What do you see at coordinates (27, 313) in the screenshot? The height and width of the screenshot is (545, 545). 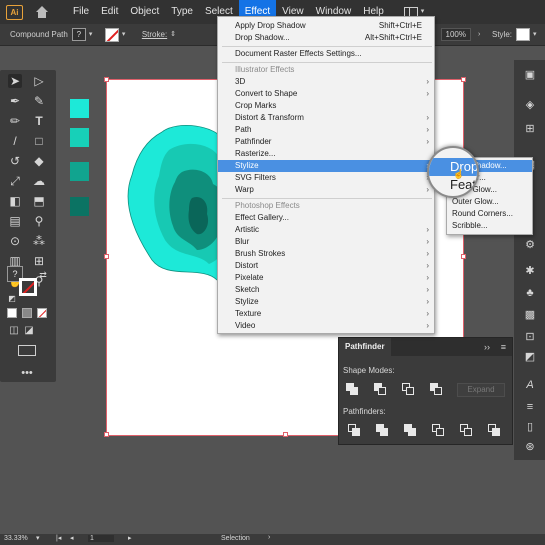 I see `gradient-mode-icon` at bounding box center [27, 313].